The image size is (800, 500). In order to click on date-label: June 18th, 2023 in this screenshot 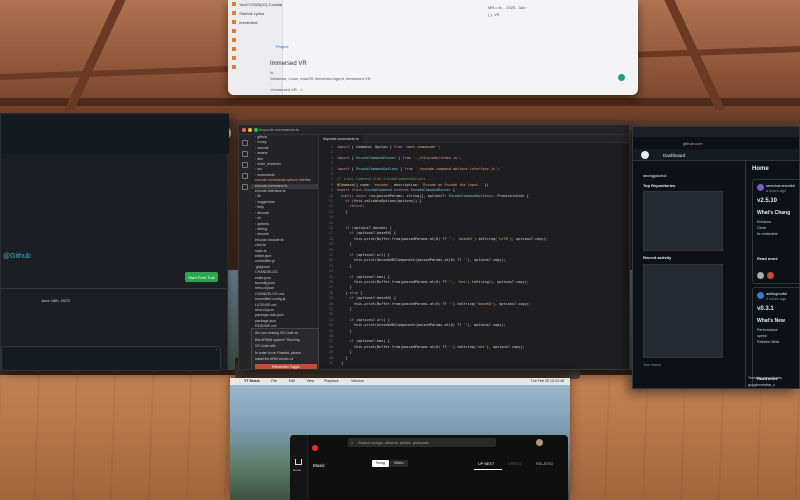, I will do `click(55, 300)`.